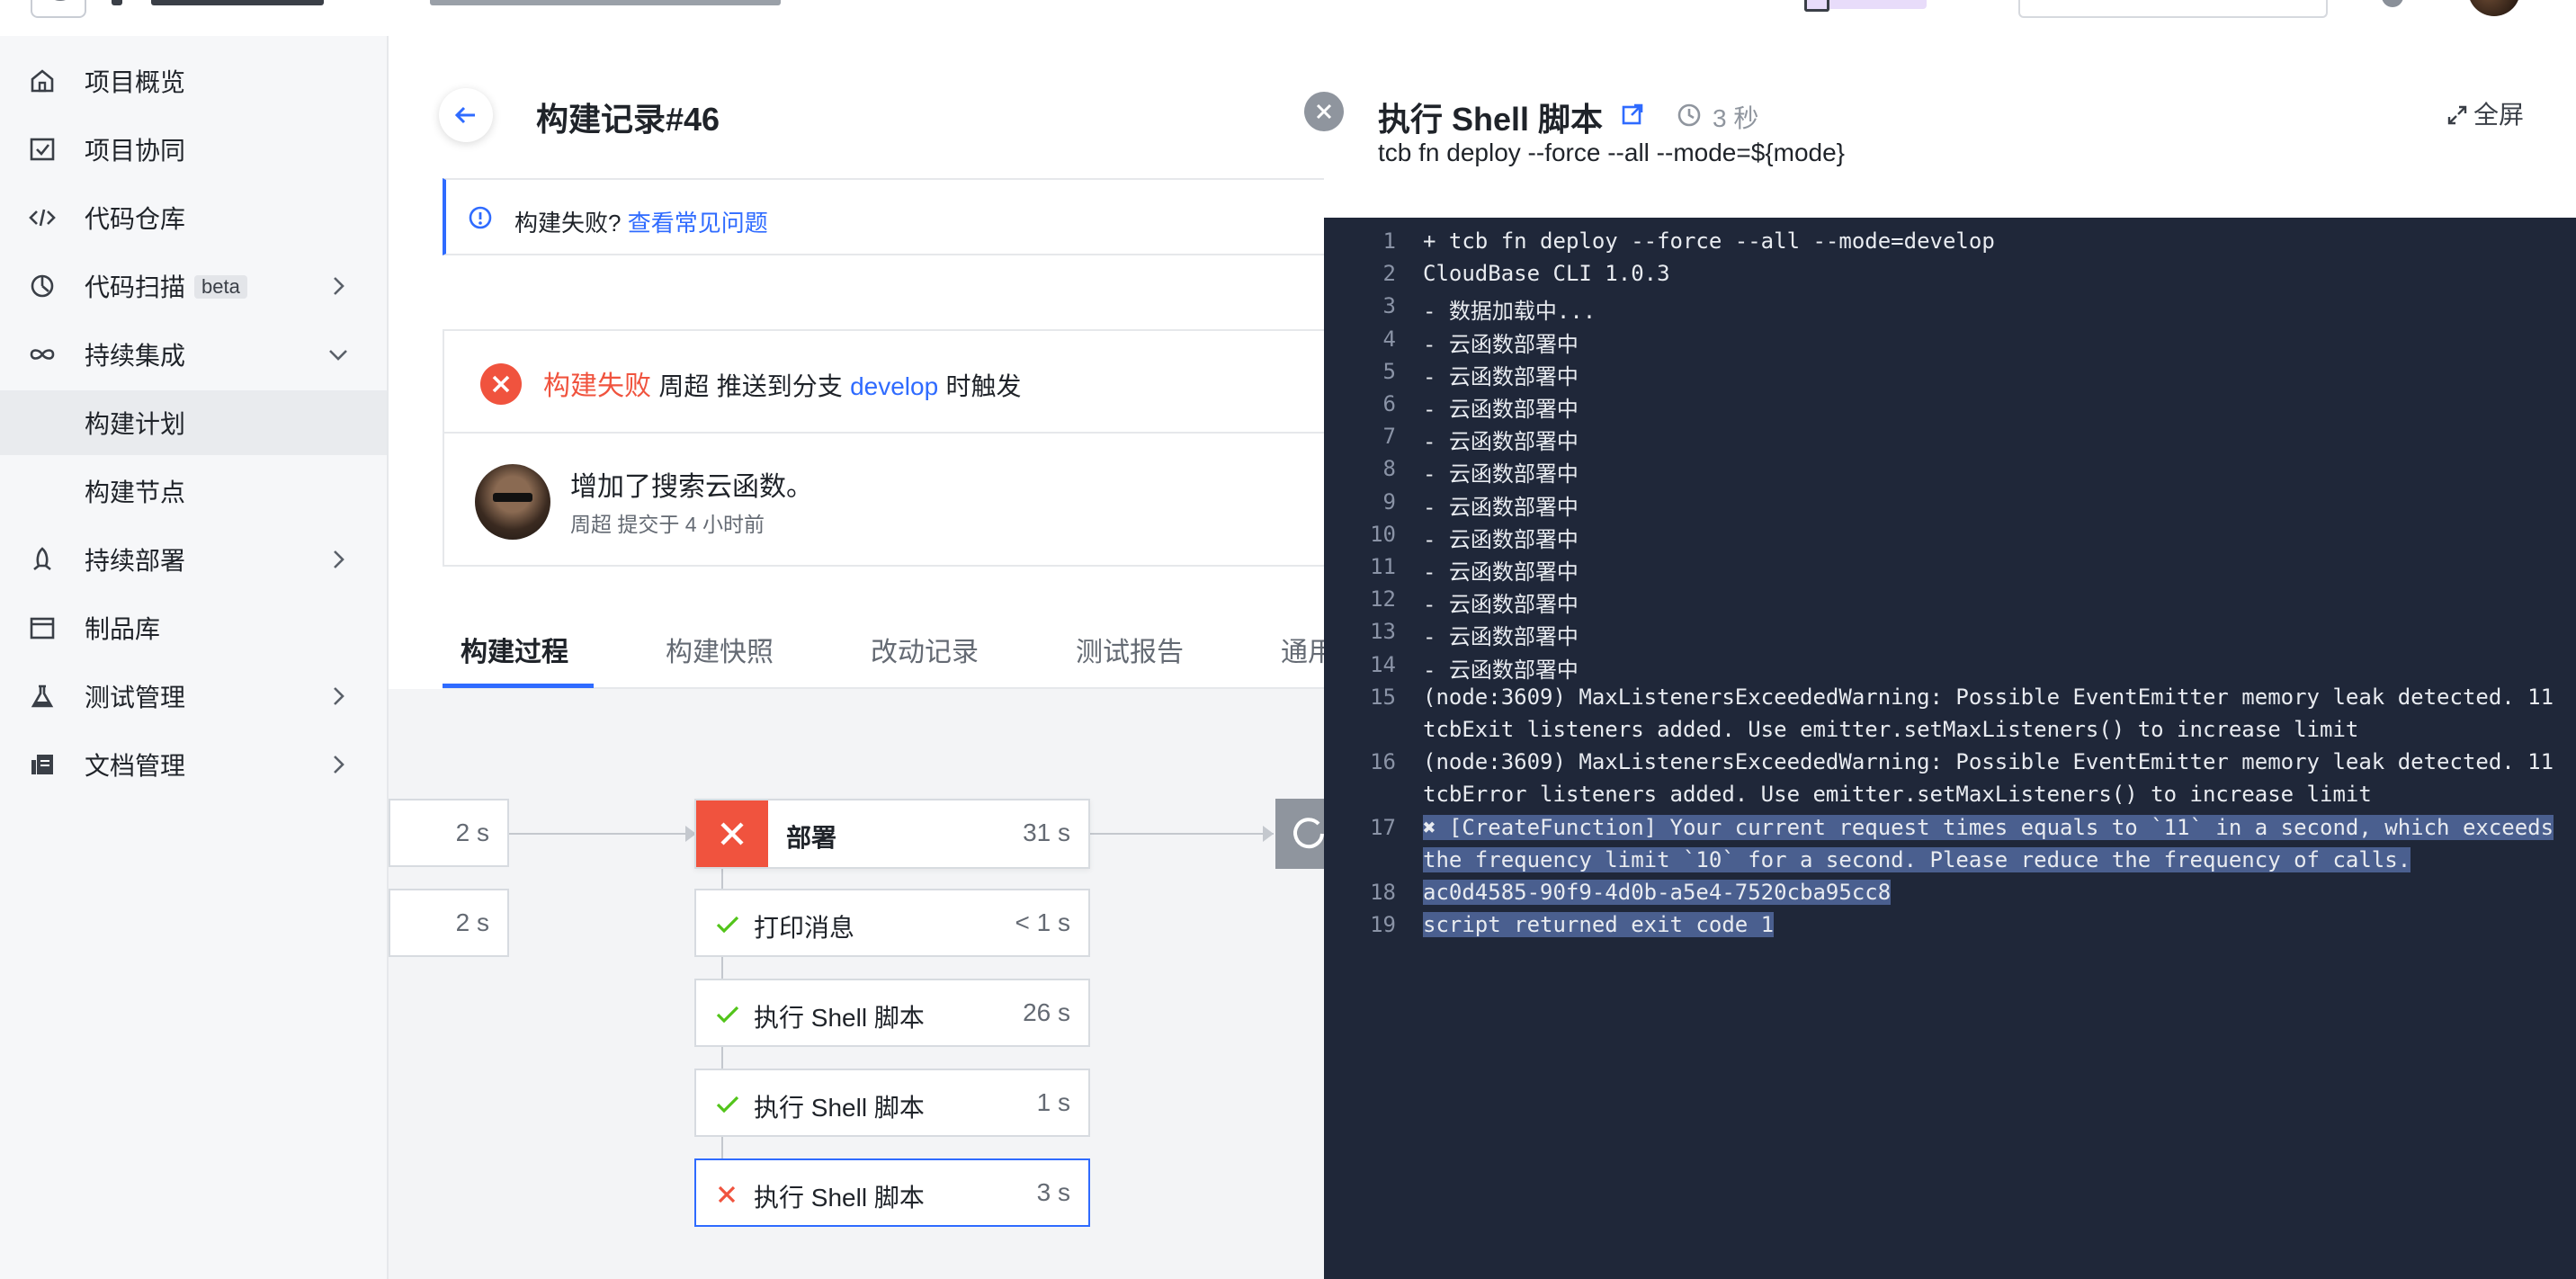 This screenshot has height=1279, width=2576. Describe the element at coordinates (338, 356) in the screenshot. I see `chevron-down-icon` at that location.